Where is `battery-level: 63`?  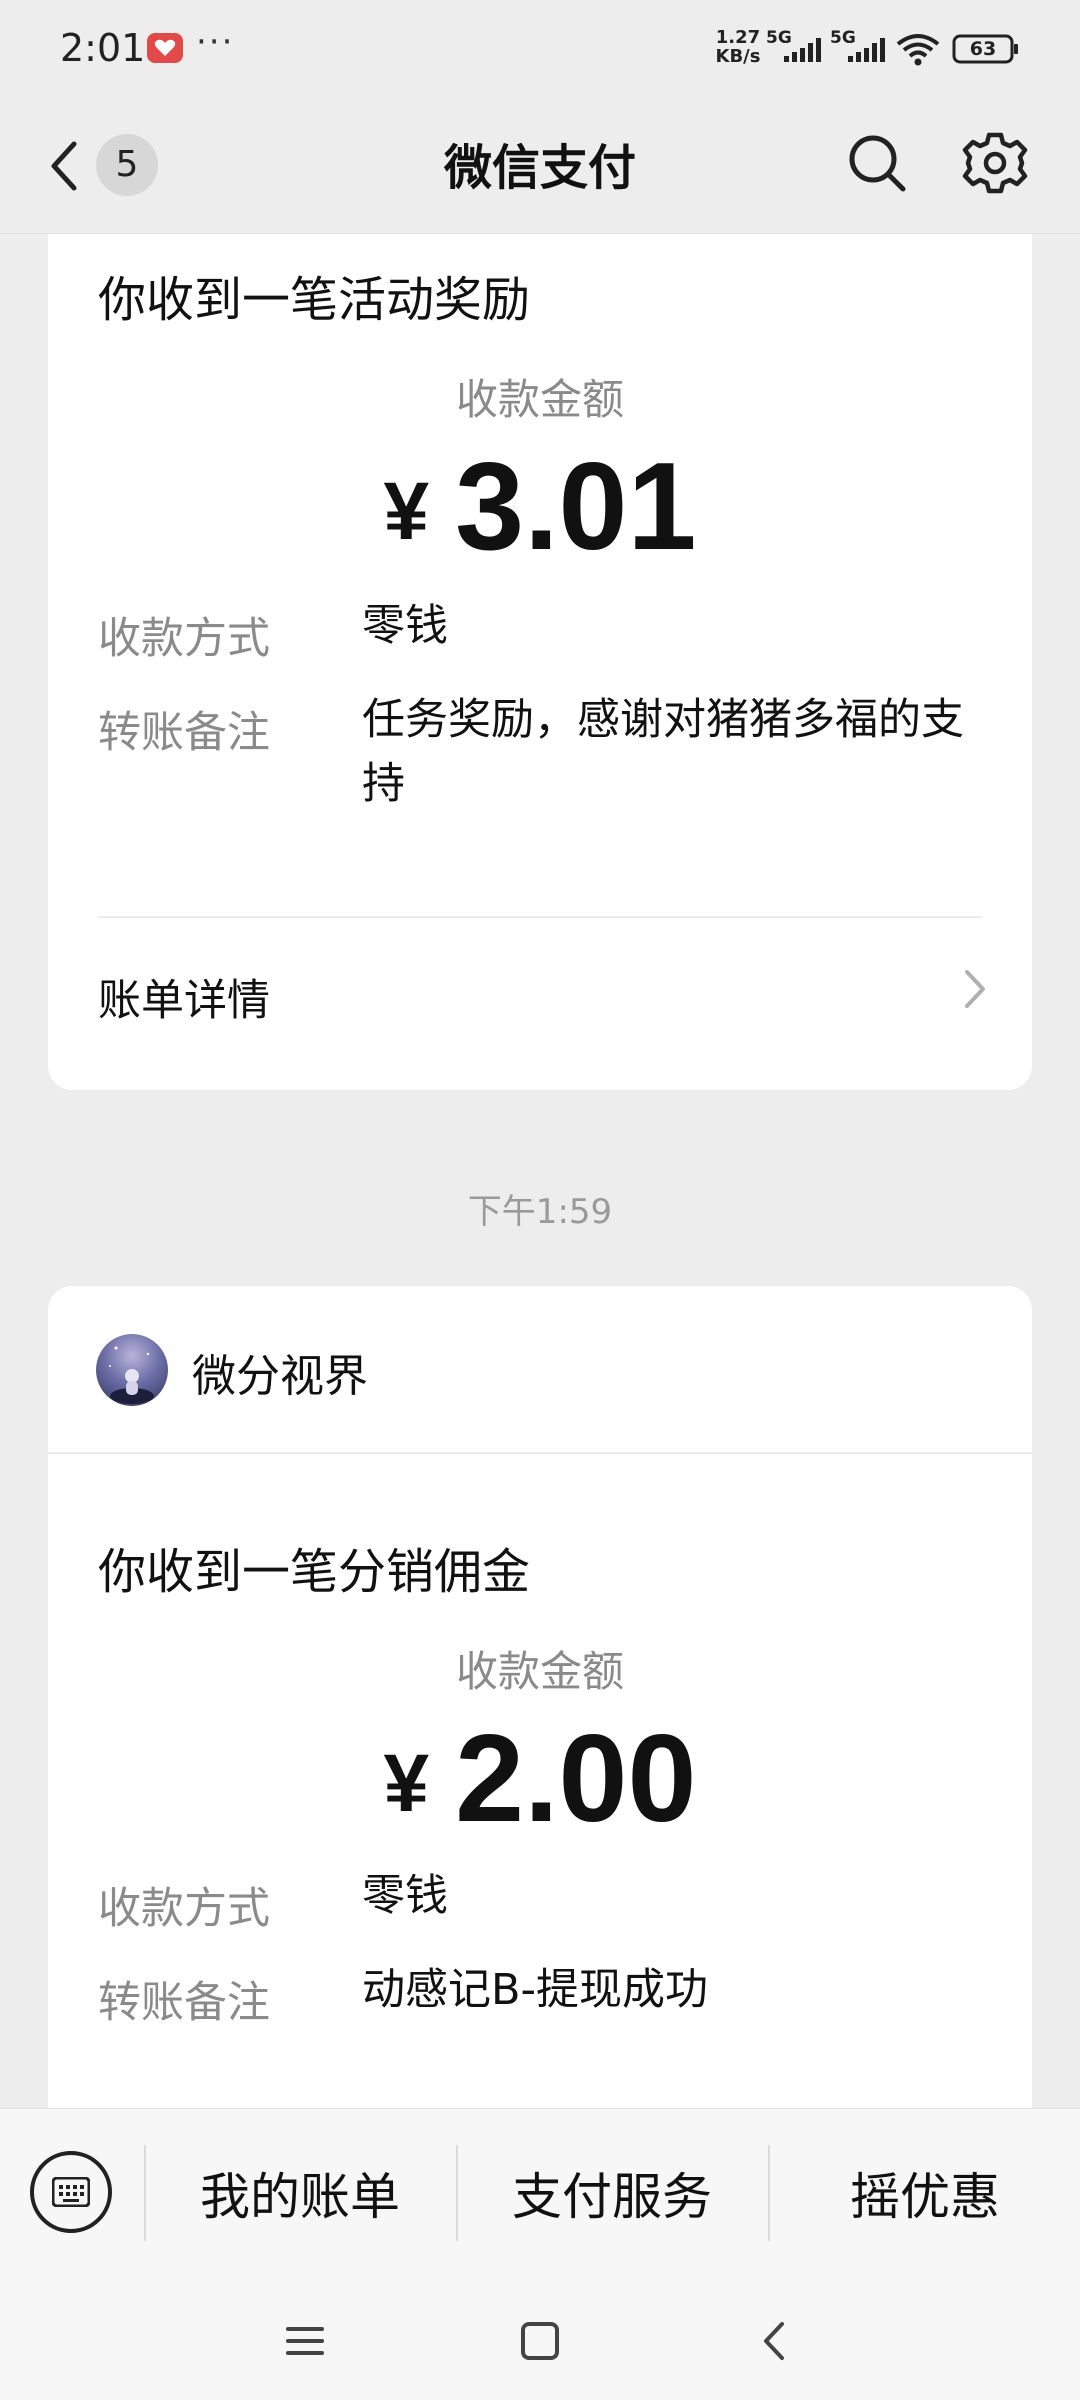 battery-level: 63 is located at coordinates (983, 49).